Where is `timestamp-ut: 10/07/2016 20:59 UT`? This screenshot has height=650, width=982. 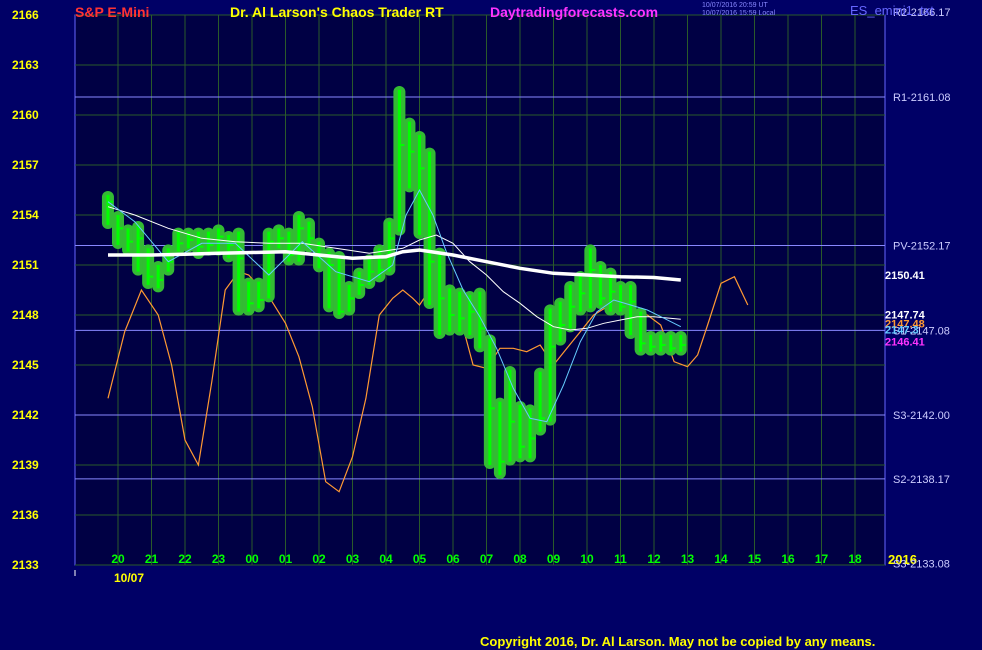 timestamp-ut: 10/07/2016 20:59 UT is located at coordinates (735, 5).